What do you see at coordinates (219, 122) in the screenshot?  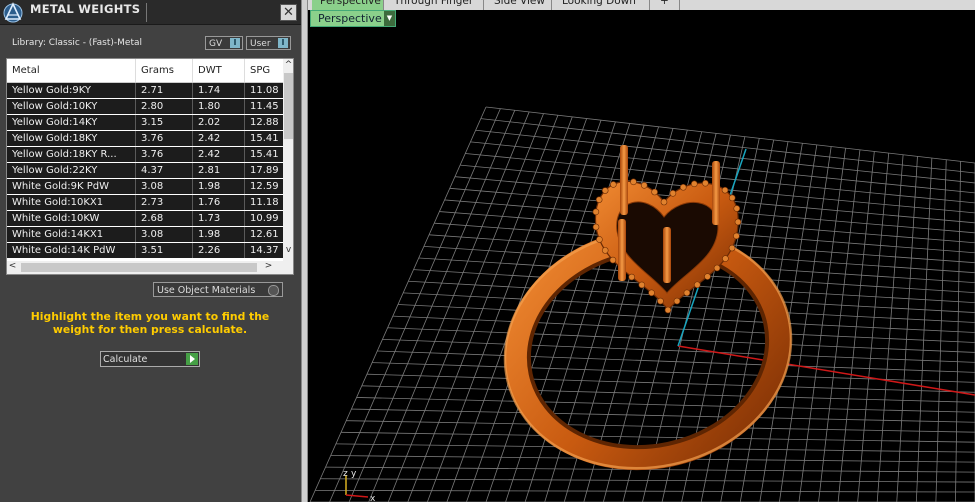 I see `cell-dwt: 2.02` at bounding box center [219, 122].